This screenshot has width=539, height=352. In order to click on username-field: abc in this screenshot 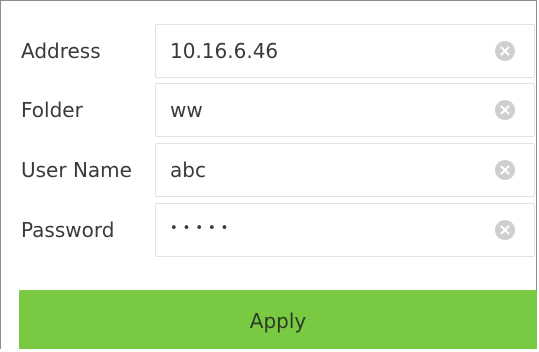, I will do `click(345, 170)`.